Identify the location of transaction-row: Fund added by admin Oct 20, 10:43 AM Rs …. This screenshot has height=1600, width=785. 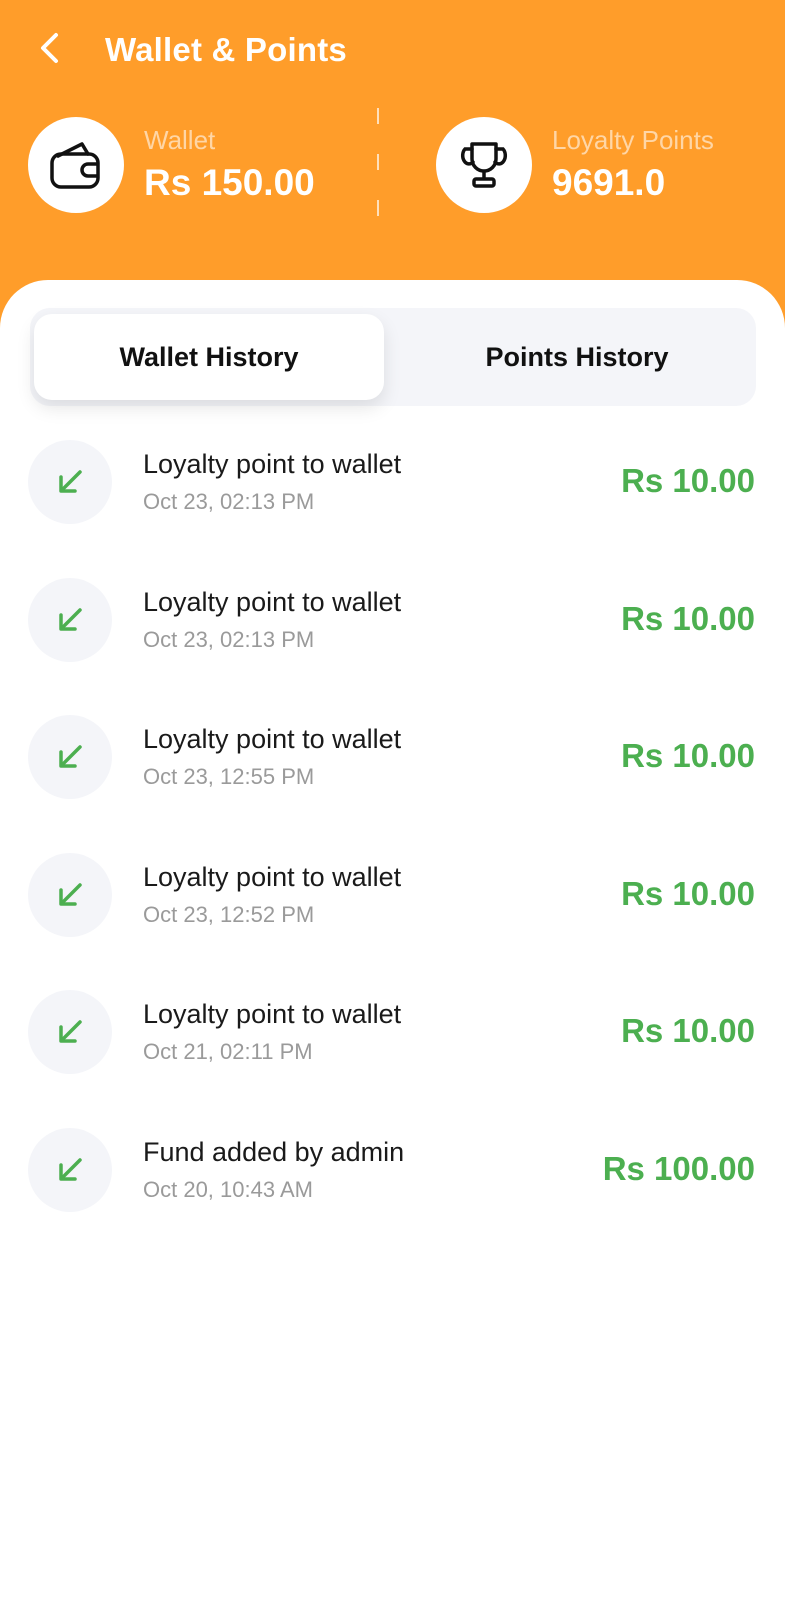
(392, 1196).